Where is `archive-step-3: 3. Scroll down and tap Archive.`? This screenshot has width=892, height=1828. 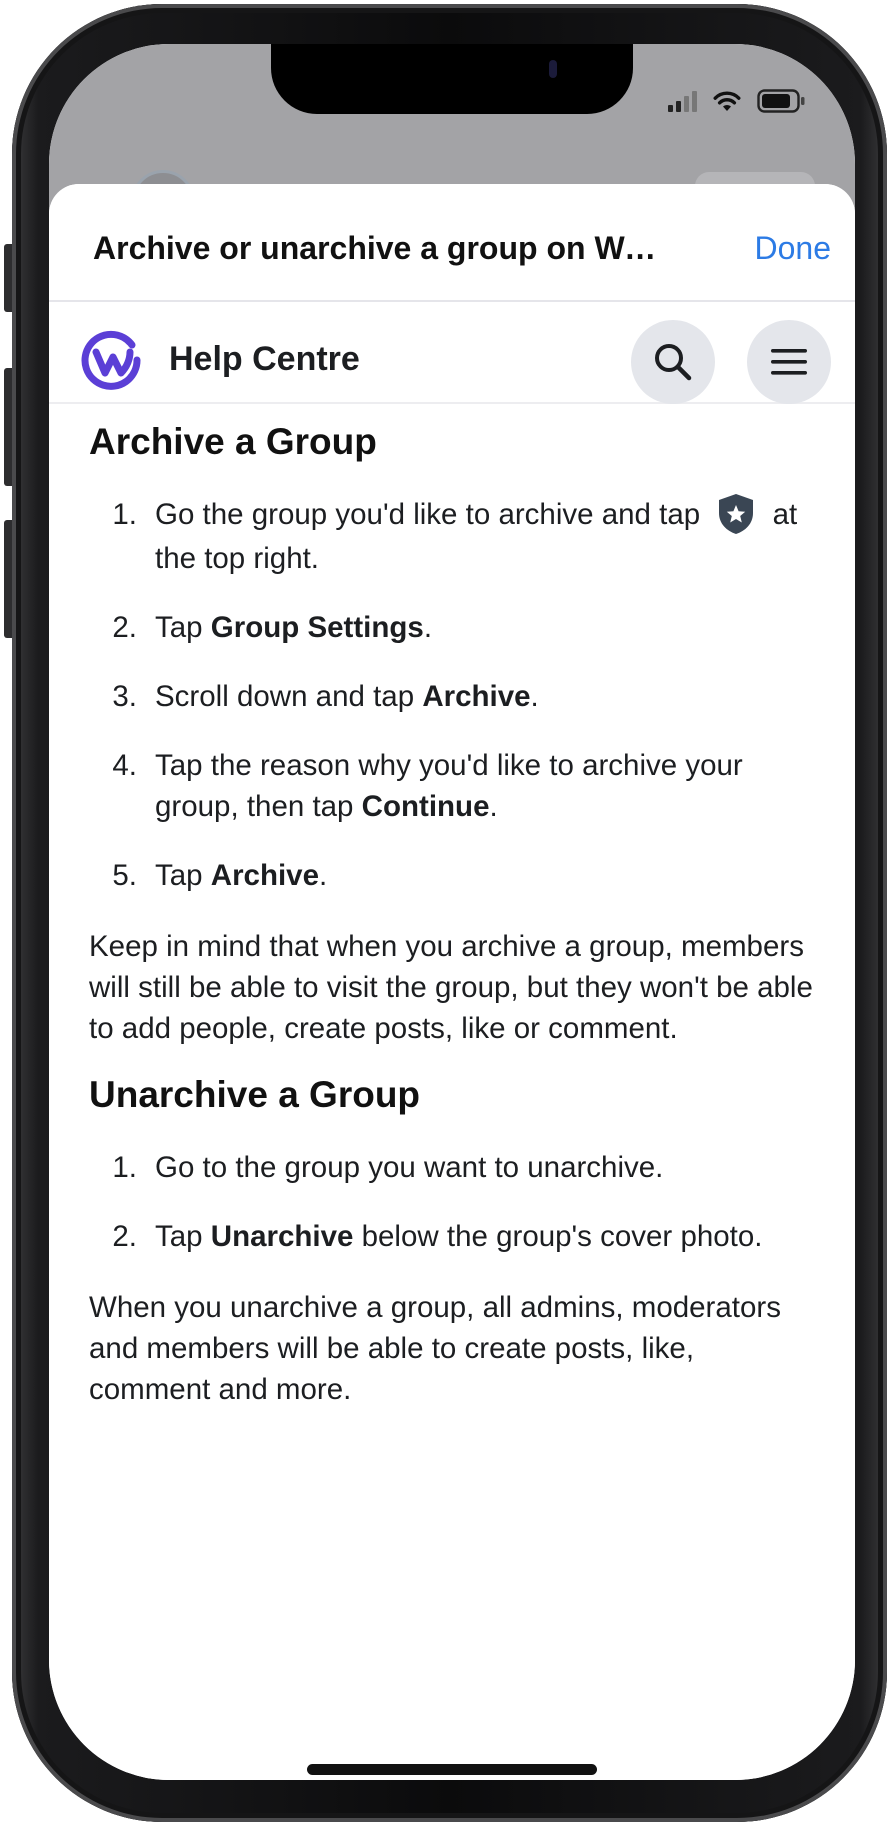 archive-step-3: 3. Scroll down and tap Archive. is located at coordinates (454, 696).